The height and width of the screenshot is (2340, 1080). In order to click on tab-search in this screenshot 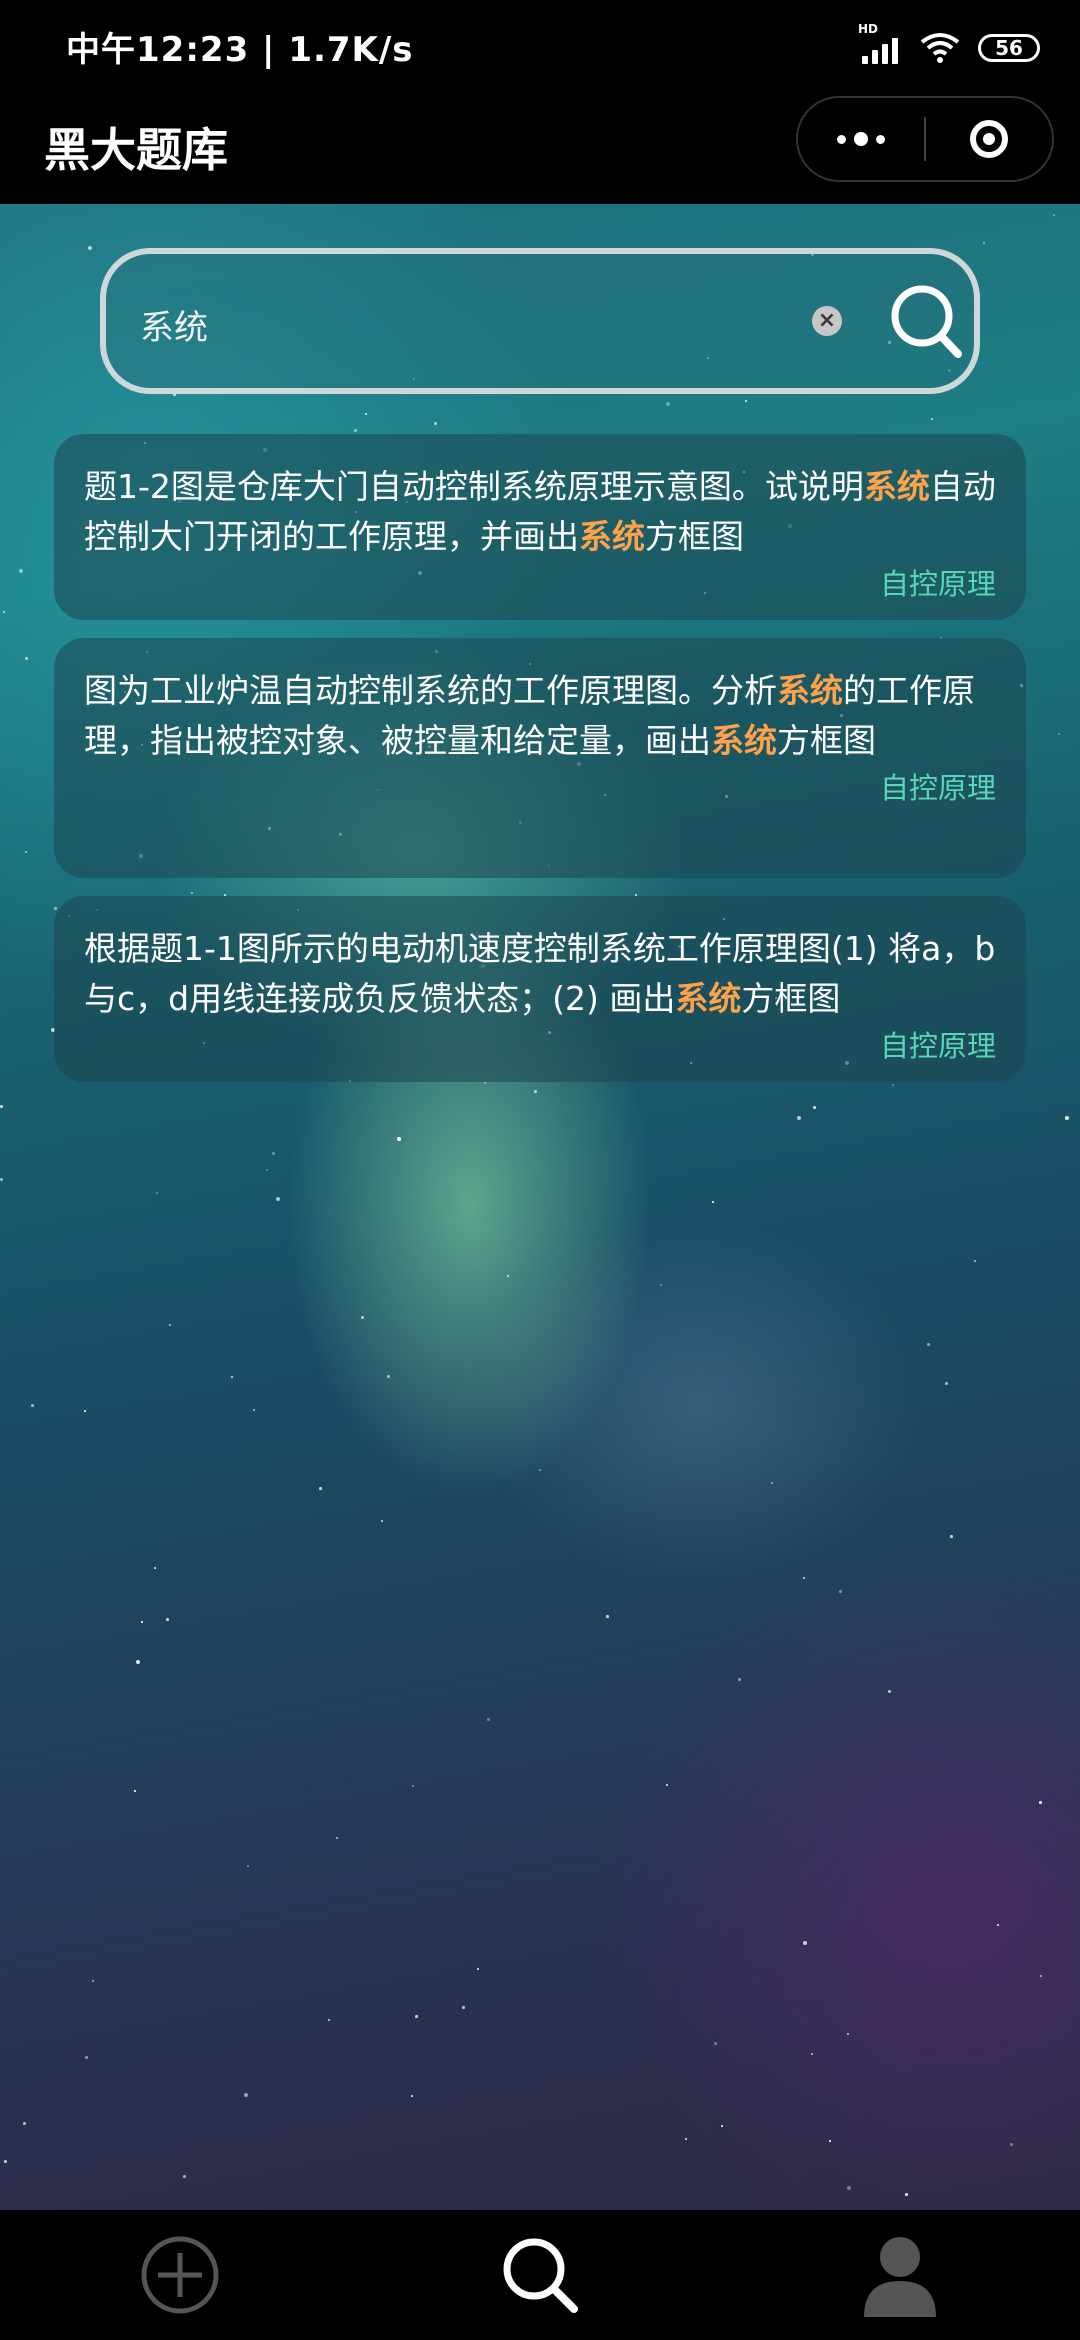, I will do `click(540, 2275)`.